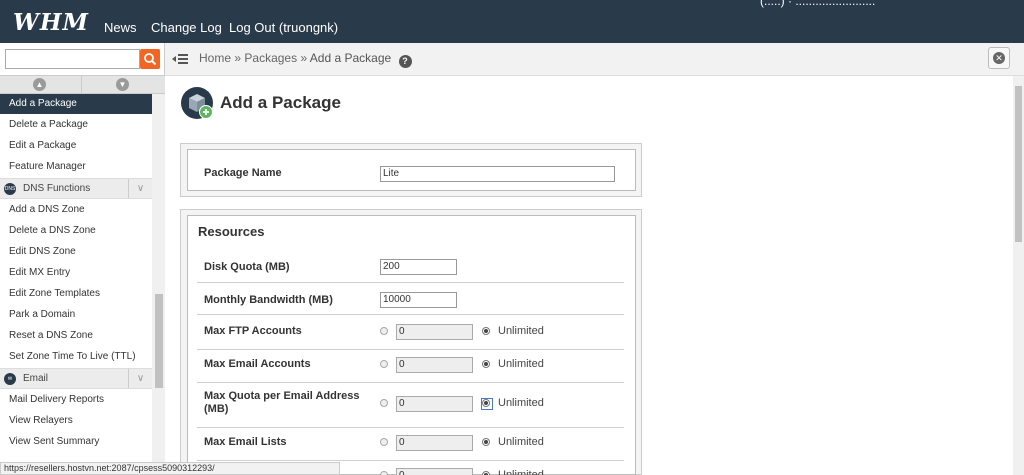 This screenshot has width=1024, height=475. I want to click on sidebar-item-edit-a-package: Edit a Package, so click(76, 146).